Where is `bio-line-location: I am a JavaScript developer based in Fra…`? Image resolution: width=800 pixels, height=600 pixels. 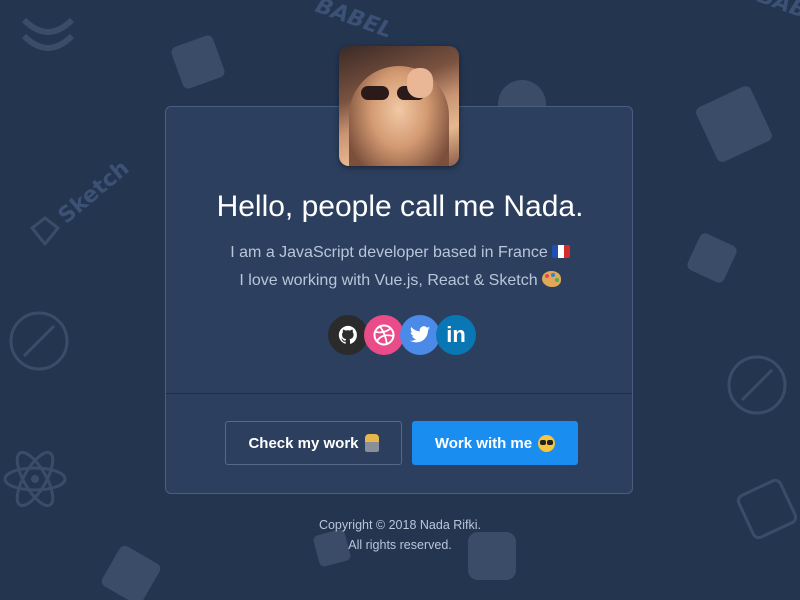 bio-line-location: I am a JavaScript developer based in Fra… is located at coordinates (400, 253).